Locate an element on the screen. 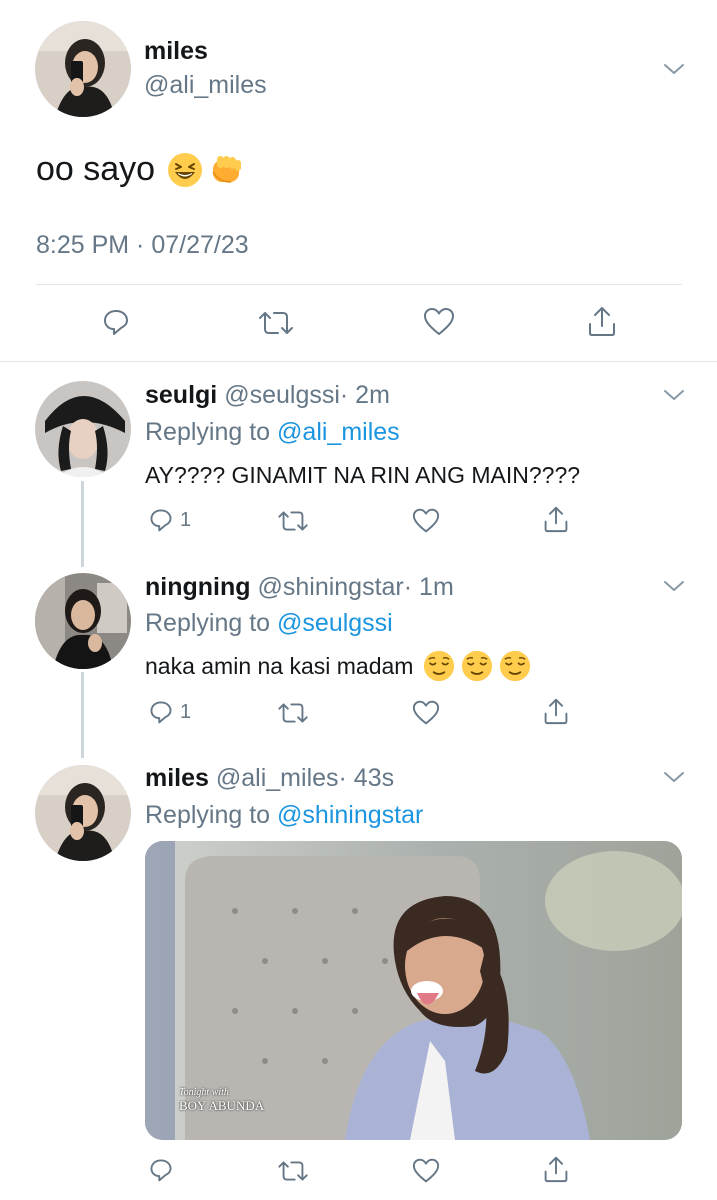 The height and width of the screenshot is (1200, 717). reply-text: naka amin na kasi madam is located at coordinates (338, 666).